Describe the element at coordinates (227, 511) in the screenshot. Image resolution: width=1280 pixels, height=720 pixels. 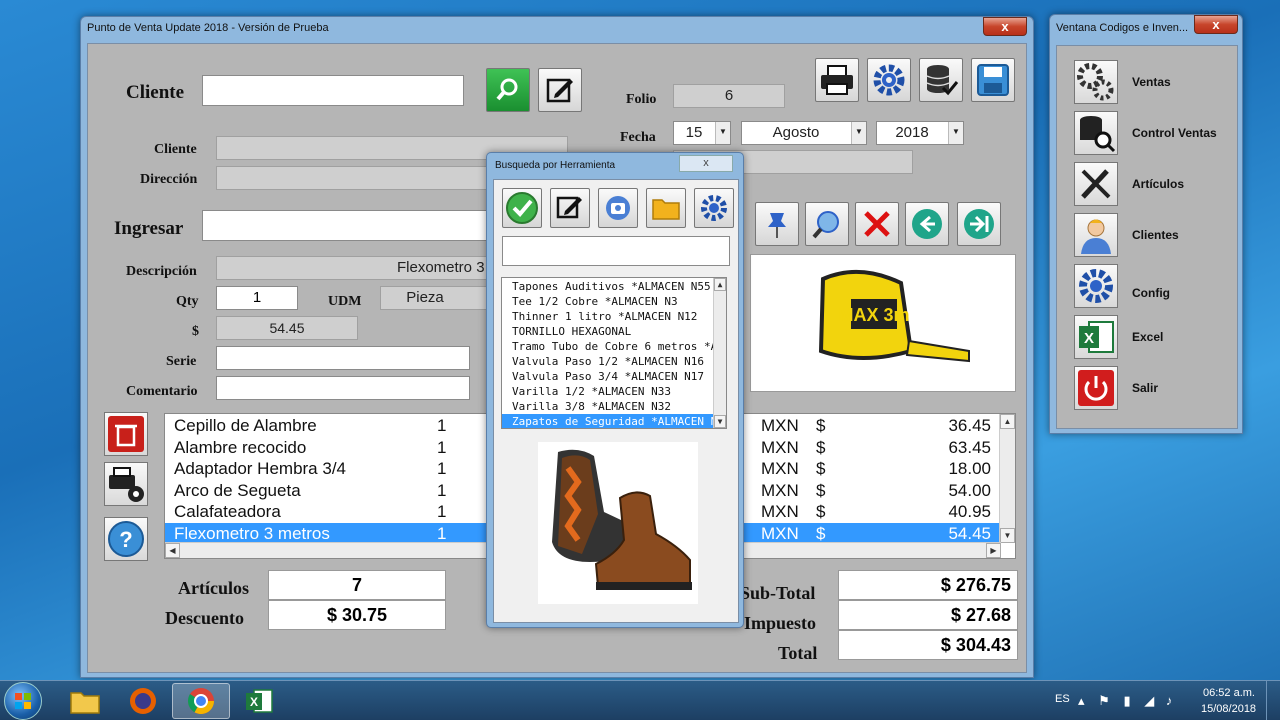
I see `item-description: Calafateadora` at that location.